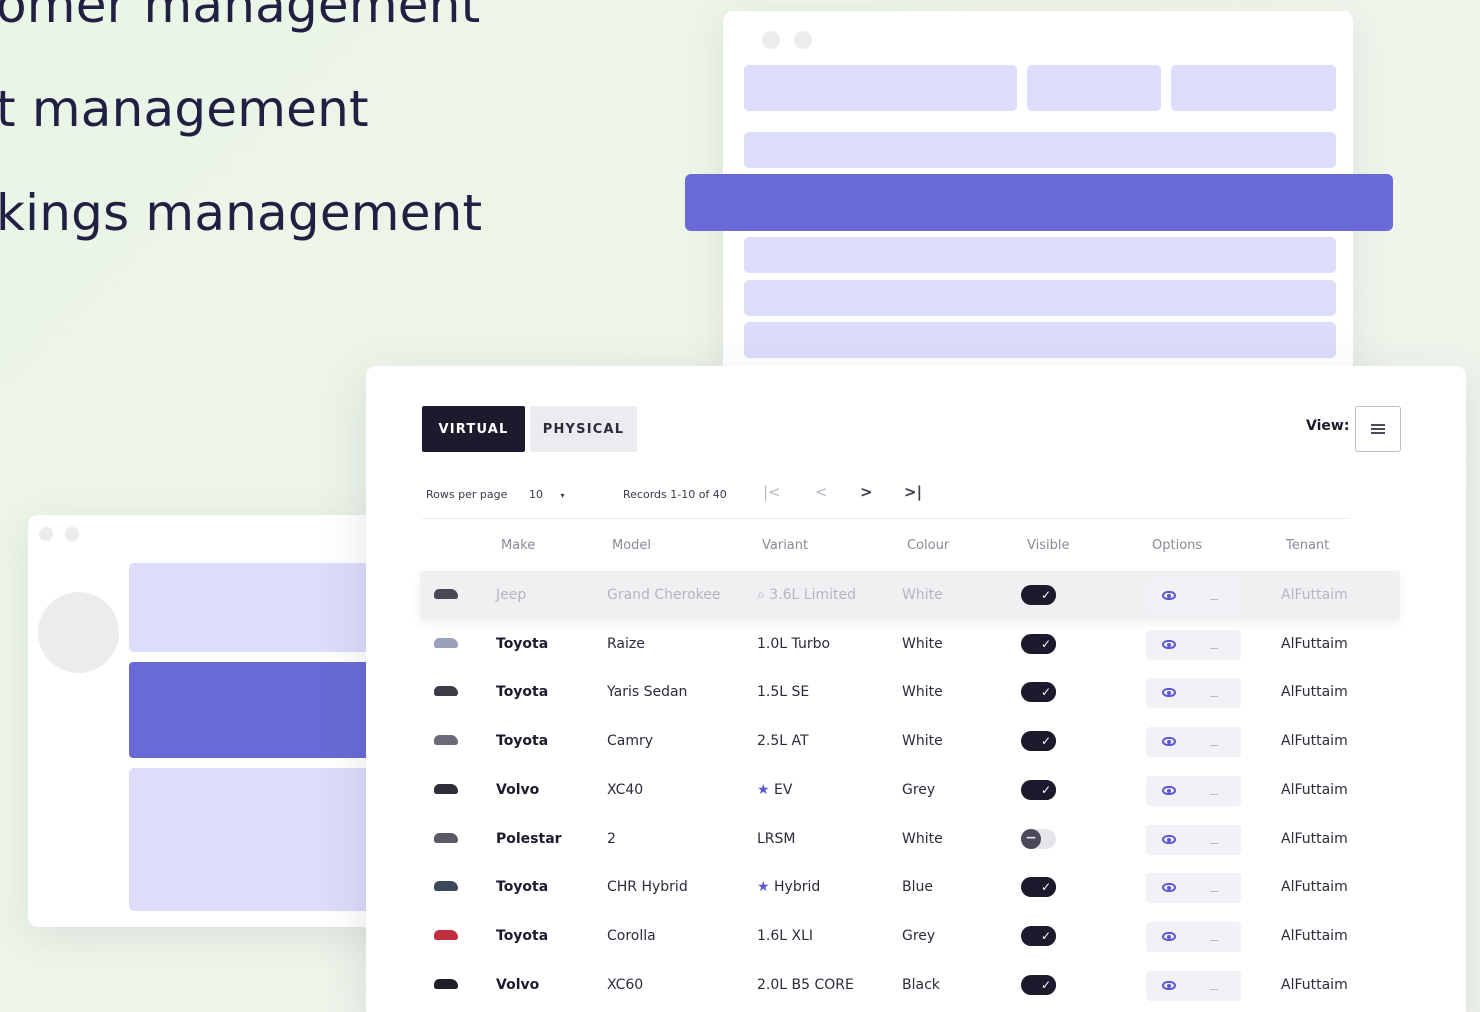 The image size is (1480, 1012). I want to click on table-row: Toyota Corolla 1.6L XLI Grey ✓ AlFuttaim, so click(916, 936).